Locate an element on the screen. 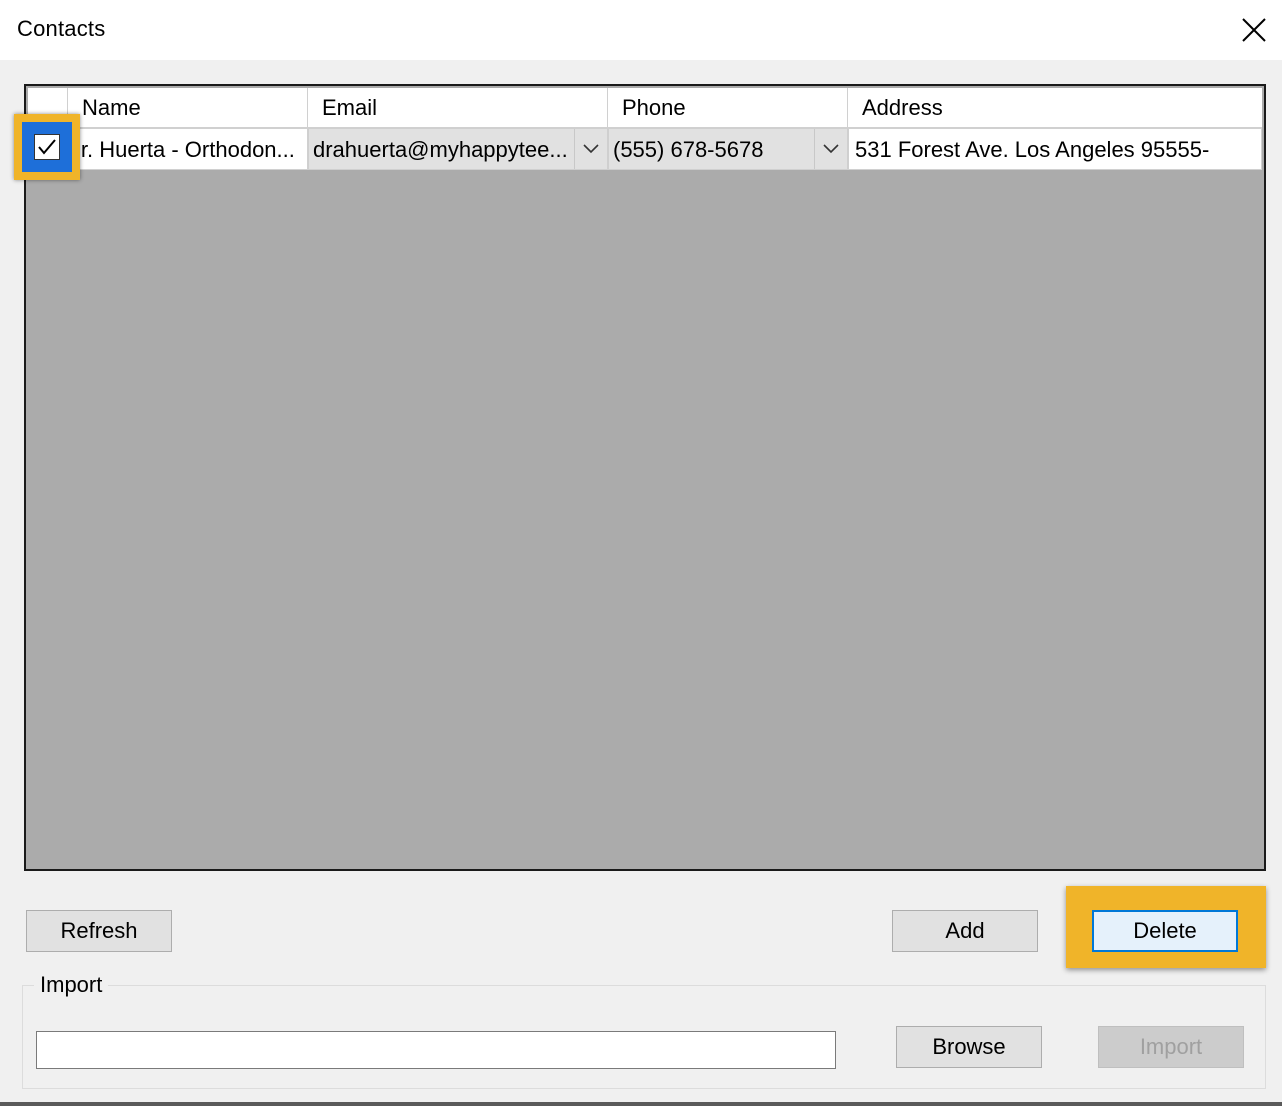  row-select-checkbox is located at coordinates (47, 147).